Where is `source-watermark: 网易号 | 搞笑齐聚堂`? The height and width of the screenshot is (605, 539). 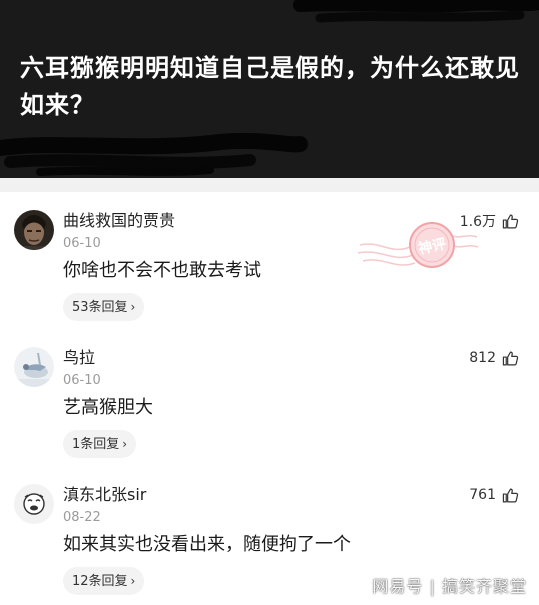 source-watermark: 网易号 | 搞笑齐聚堂 is located at coordinates (449, 586).